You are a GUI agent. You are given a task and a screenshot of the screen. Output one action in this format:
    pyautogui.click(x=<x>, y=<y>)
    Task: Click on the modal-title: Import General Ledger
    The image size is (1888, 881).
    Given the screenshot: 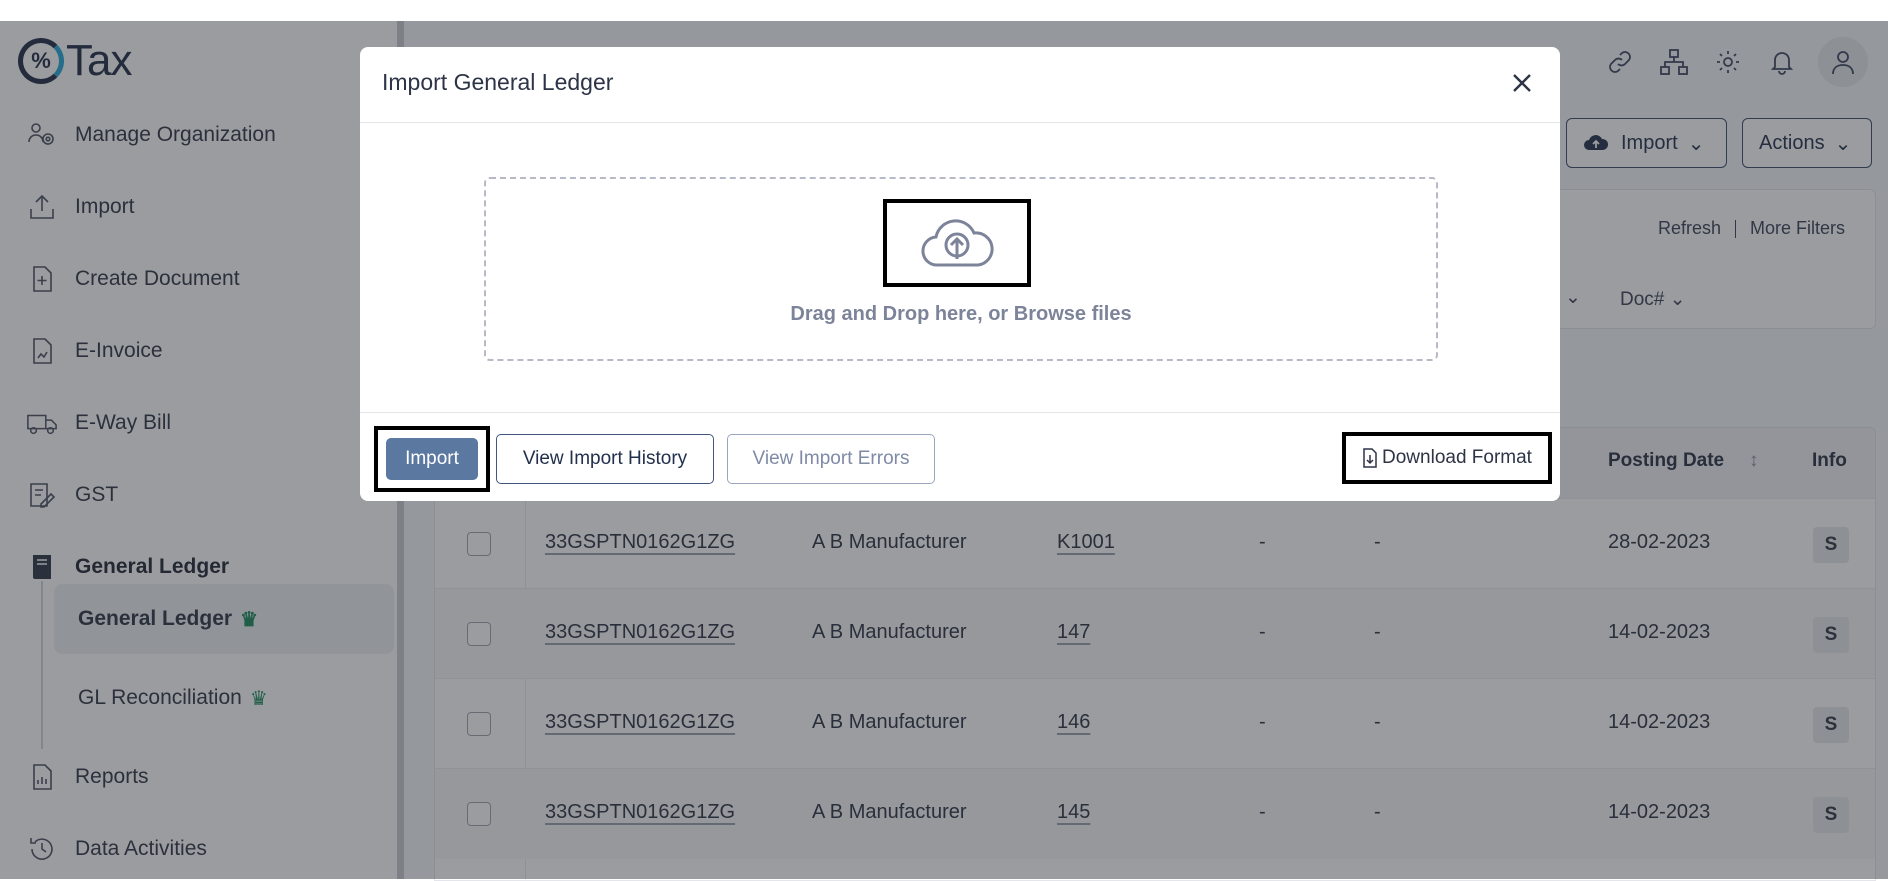 What is the action you would take?
    pyautogui.click(x=498, y=82)
    